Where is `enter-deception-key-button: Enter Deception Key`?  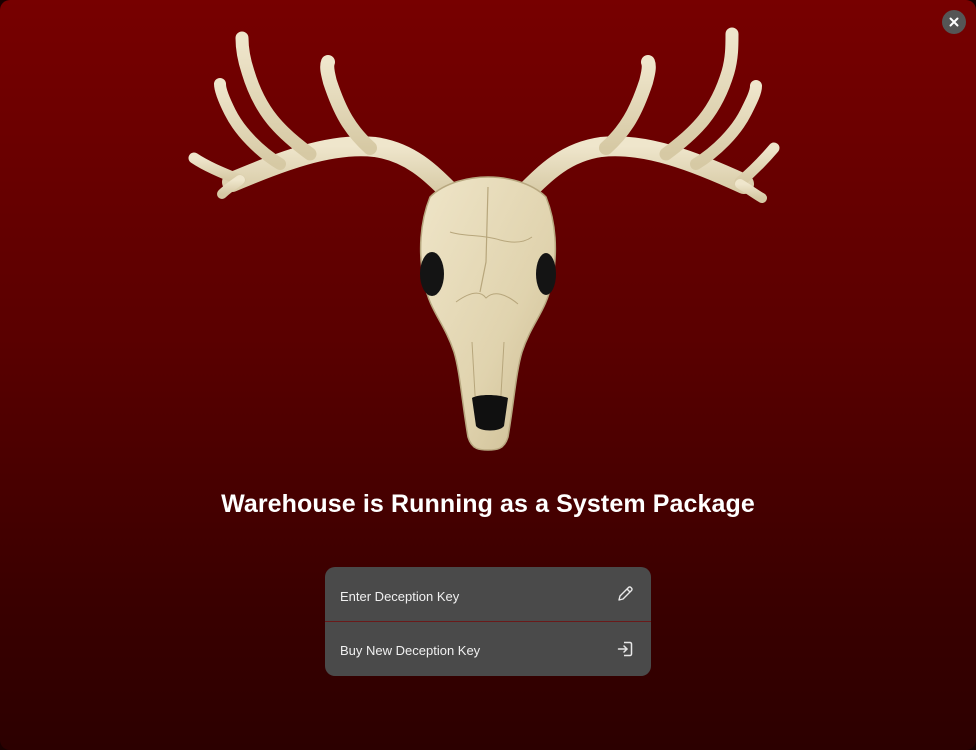 enter-deception-key-button: Enter Deception Key is located at coordinates (488, 594).